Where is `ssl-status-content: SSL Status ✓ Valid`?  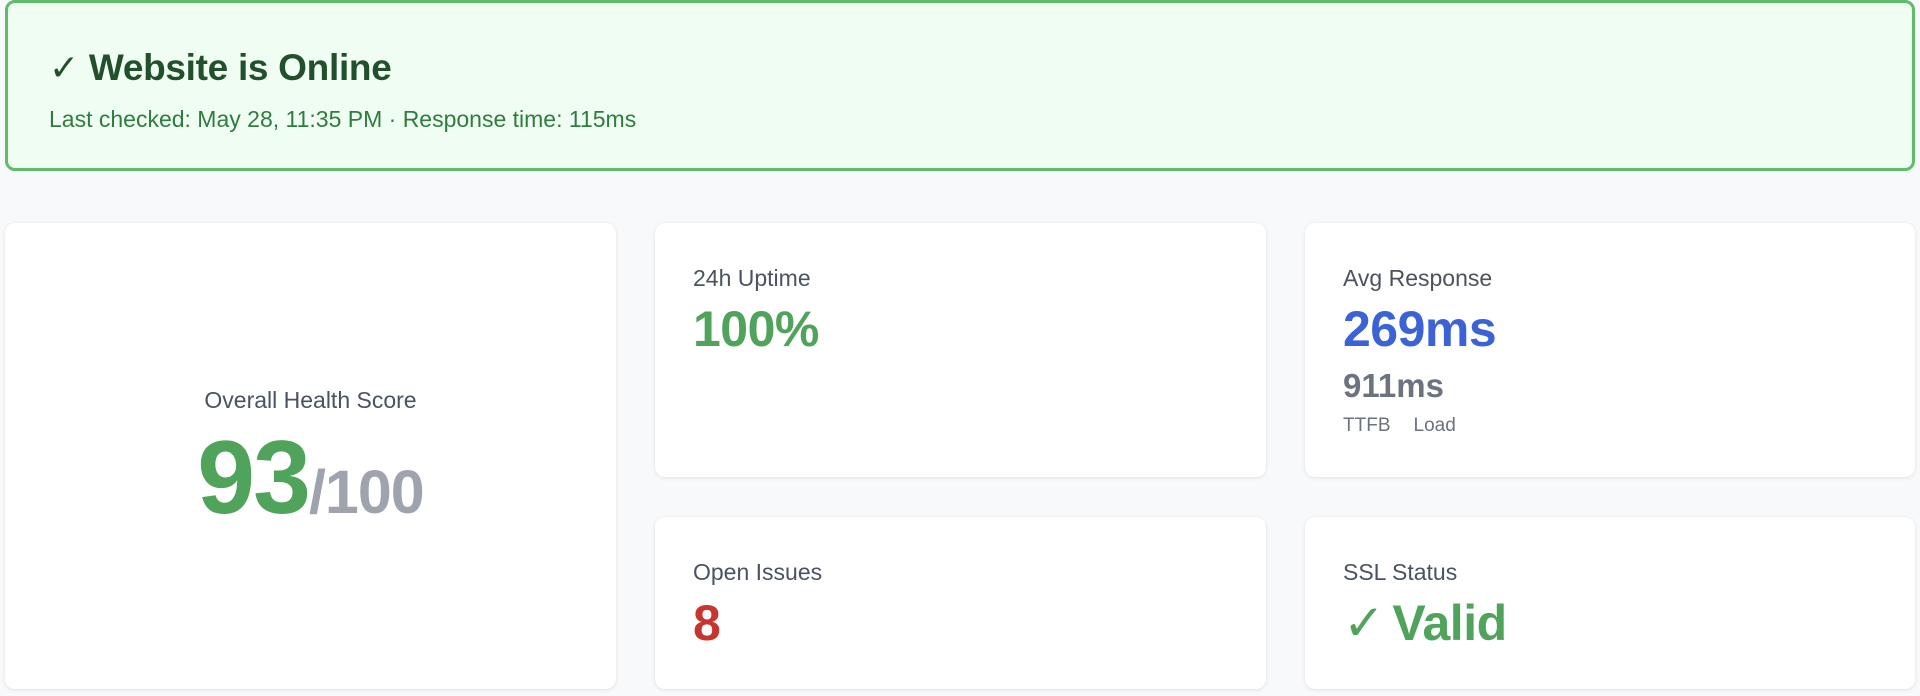
ssl-status-content: SSL Status ✓ Valid is located at coordinates (1425, 605).